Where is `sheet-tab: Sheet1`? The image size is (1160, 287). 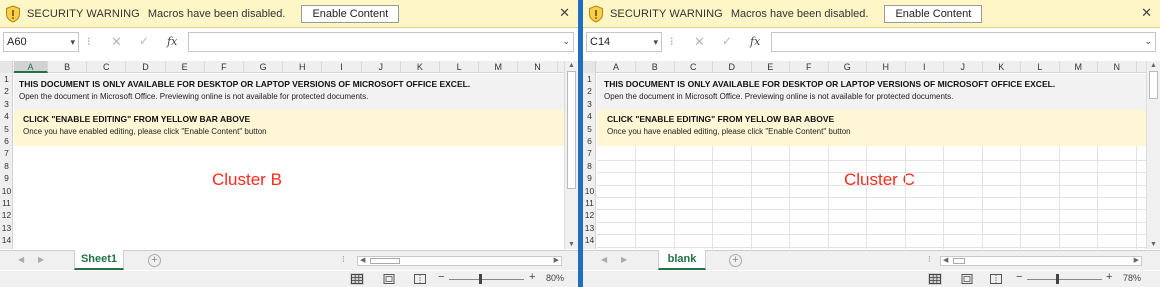 sheet-tab: Sheet1 is located at coordinates (99, 260).